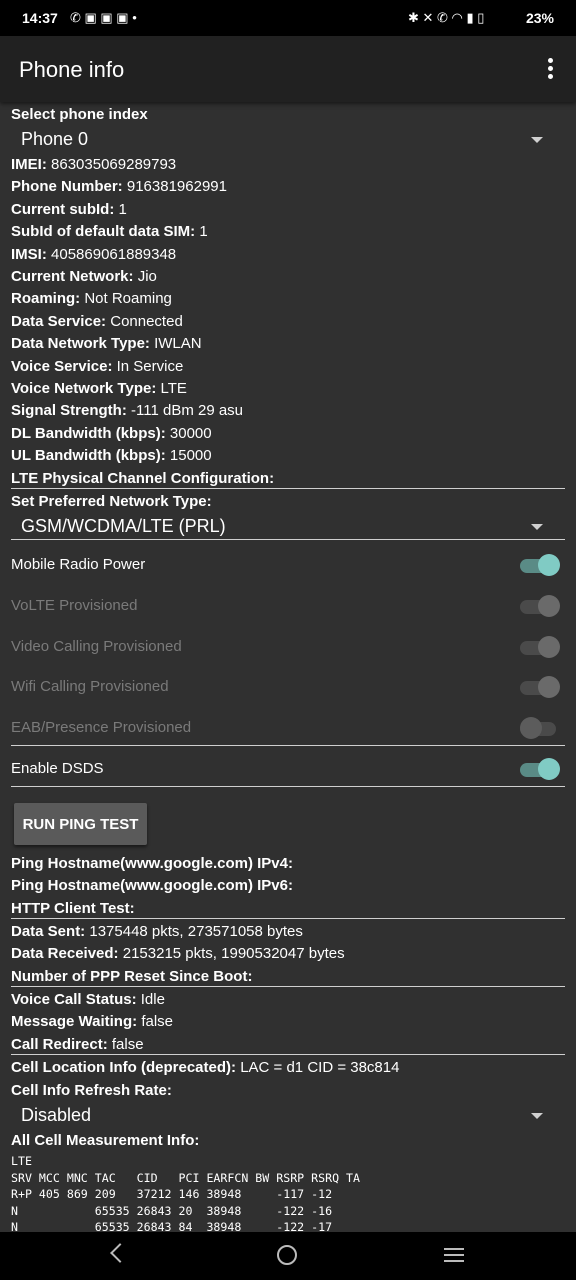 The height and width of the screenshot is (1280, 576). Describe the element at coordinates (91, 1090) in the screenshot. I see `refresh-rate-label: Cell Info Refresh Rate:` at that location.